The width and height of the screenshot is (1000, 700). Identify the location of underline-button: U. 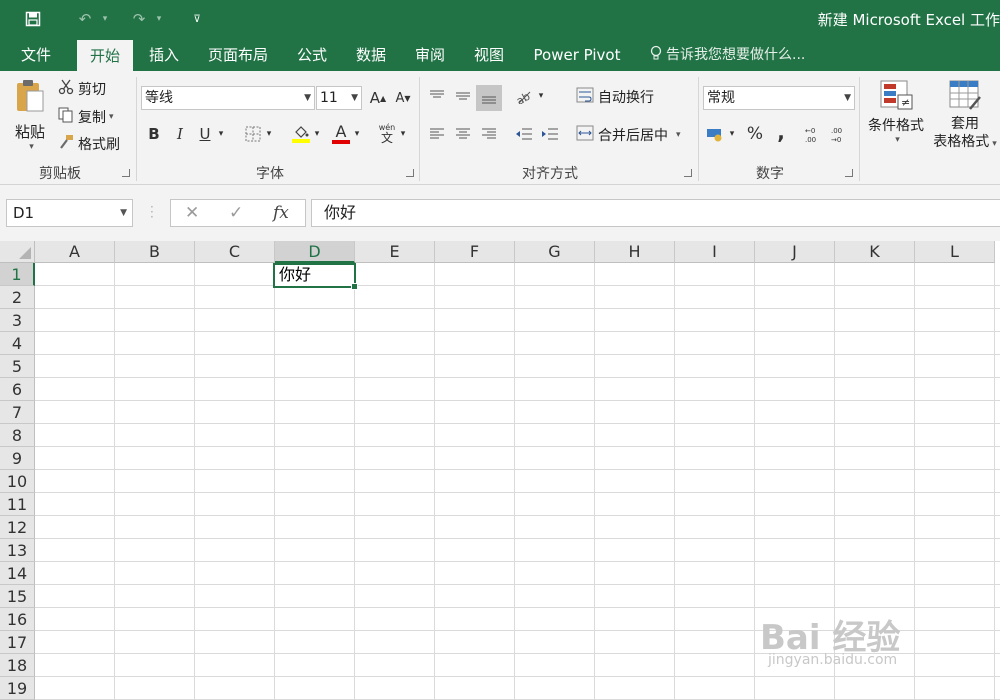
(205, 134).